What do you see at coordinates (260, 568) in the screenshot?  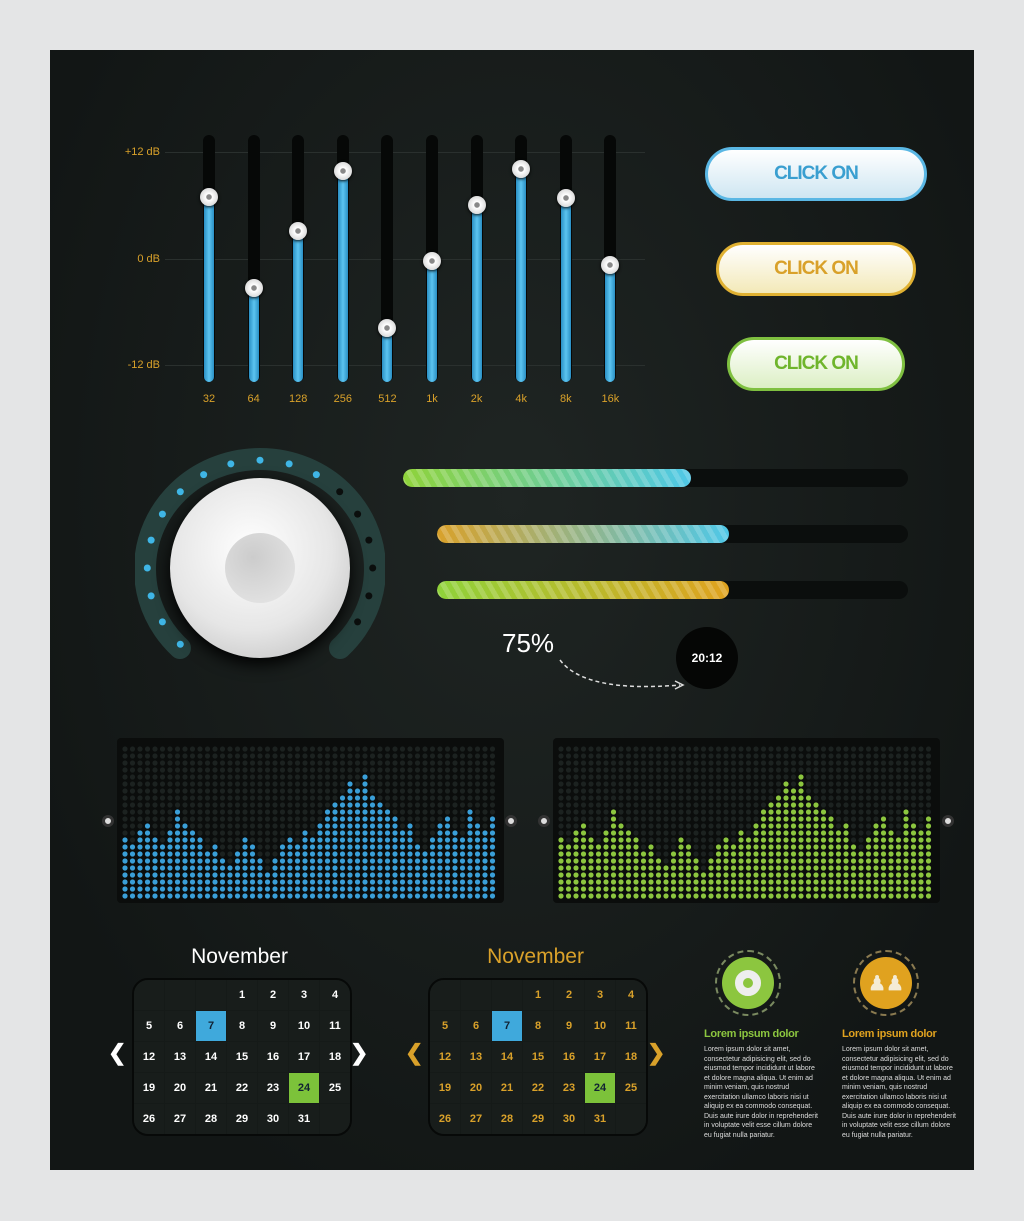 I see `knob-dial` at bounding box center [260, 568].